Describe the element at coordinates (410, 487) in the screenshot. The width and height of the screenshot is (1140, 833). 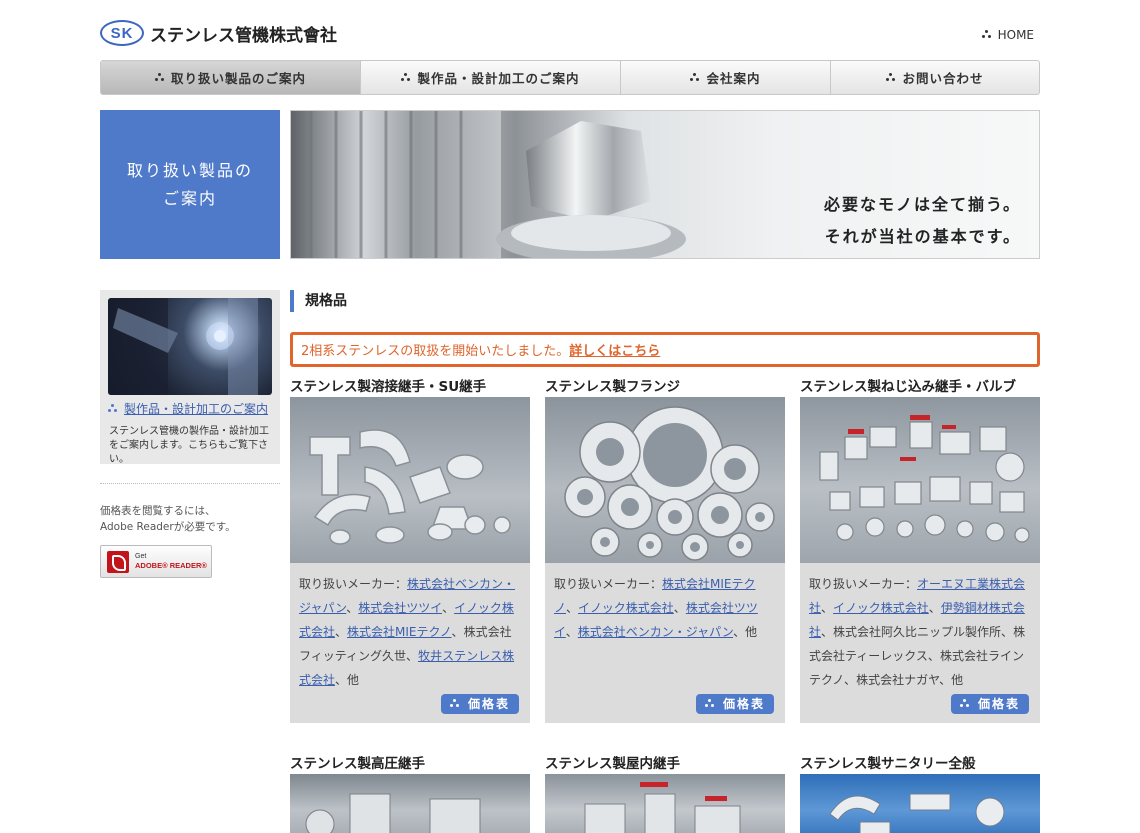
I see `welded-fittings-illustration` at that location.